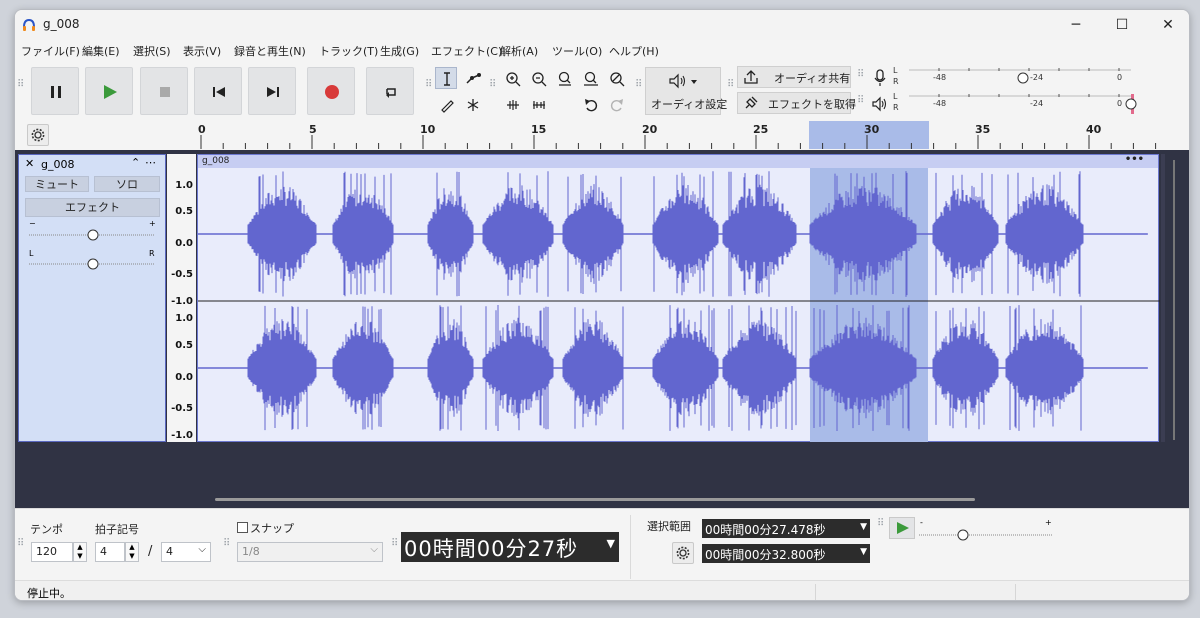 This screenshot has width=1200, height=618. What do you see at coordinates (202, 51) in the screenshot?
I see `menu-view: 表示(V)` at bounding box center [202, 51].